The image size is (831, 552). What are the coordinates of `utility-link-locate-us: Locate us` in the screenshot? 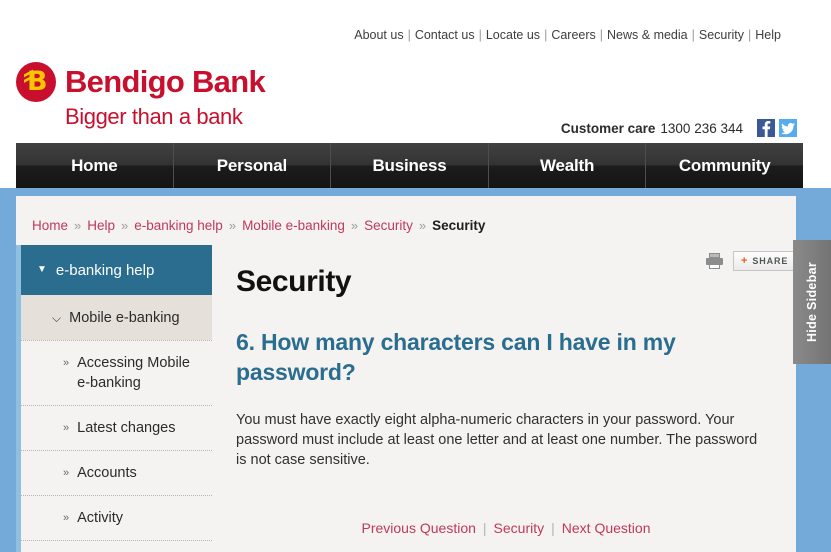 It's located at (513, 35).